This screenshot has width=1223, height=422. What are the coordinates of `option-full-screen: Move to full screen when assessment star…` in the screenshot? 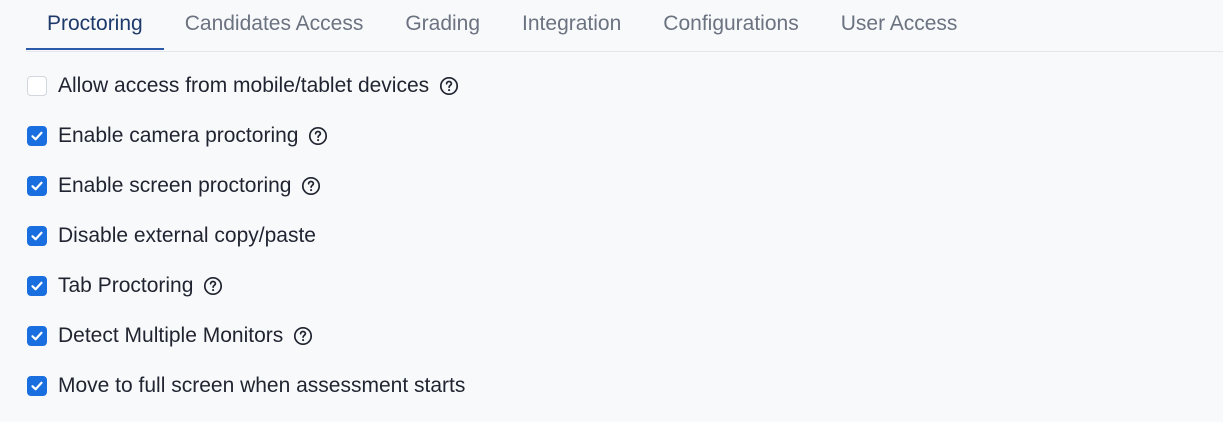 It's located at (246, 386).